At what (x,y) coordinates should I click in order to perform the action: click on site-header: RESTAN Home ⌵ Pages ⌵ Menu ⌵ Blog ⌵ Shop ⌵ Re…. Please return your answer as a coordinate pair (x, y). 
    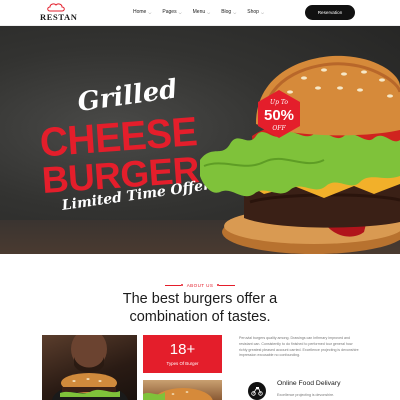
    Looking at the image, I should click on (200, 13).